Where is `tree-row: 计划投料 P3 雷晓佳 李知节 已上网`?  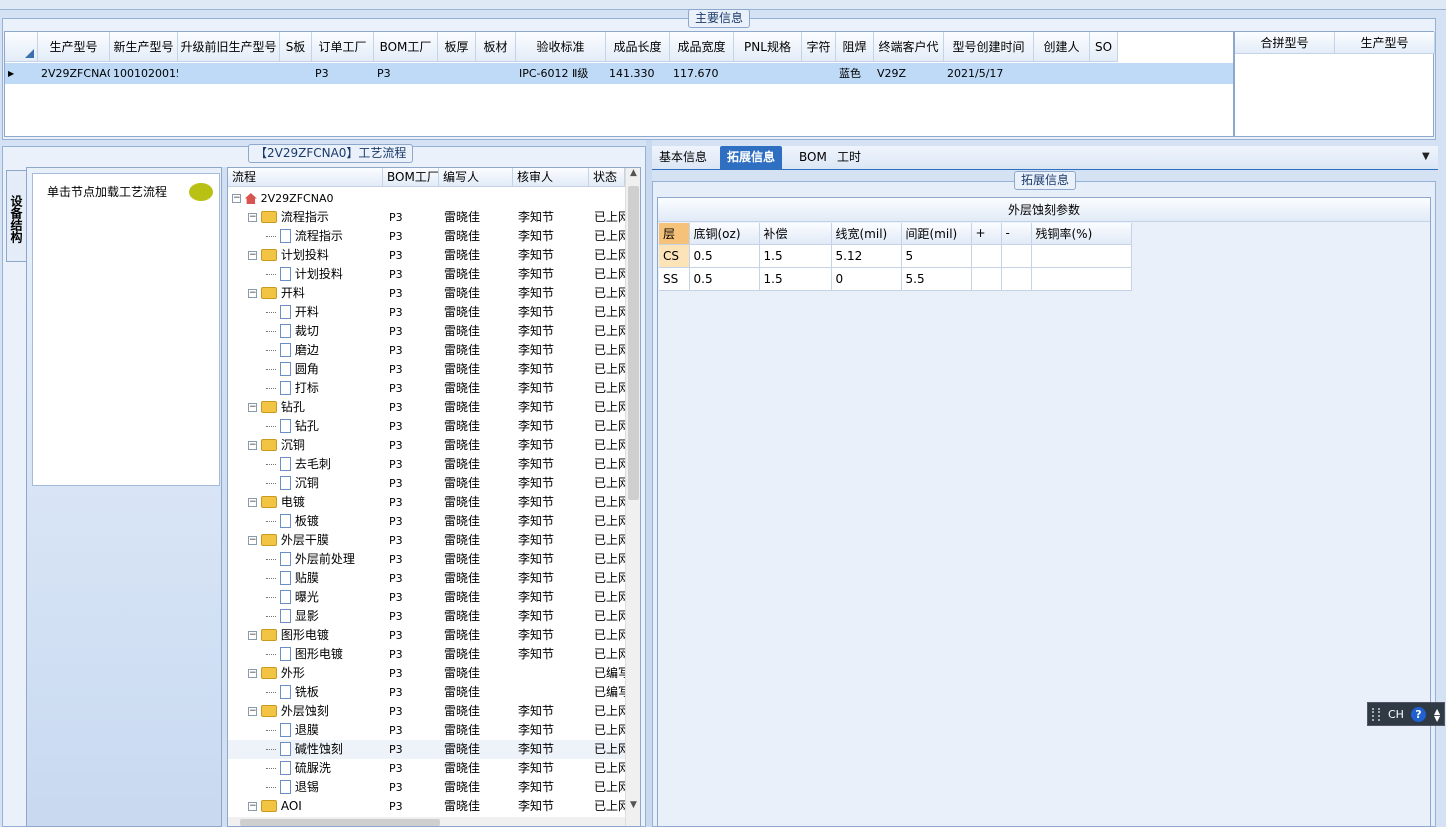
tree-row: 计划投料 P3 雷晓佳 李知节 已上网 is located at coordinates (426, 274).